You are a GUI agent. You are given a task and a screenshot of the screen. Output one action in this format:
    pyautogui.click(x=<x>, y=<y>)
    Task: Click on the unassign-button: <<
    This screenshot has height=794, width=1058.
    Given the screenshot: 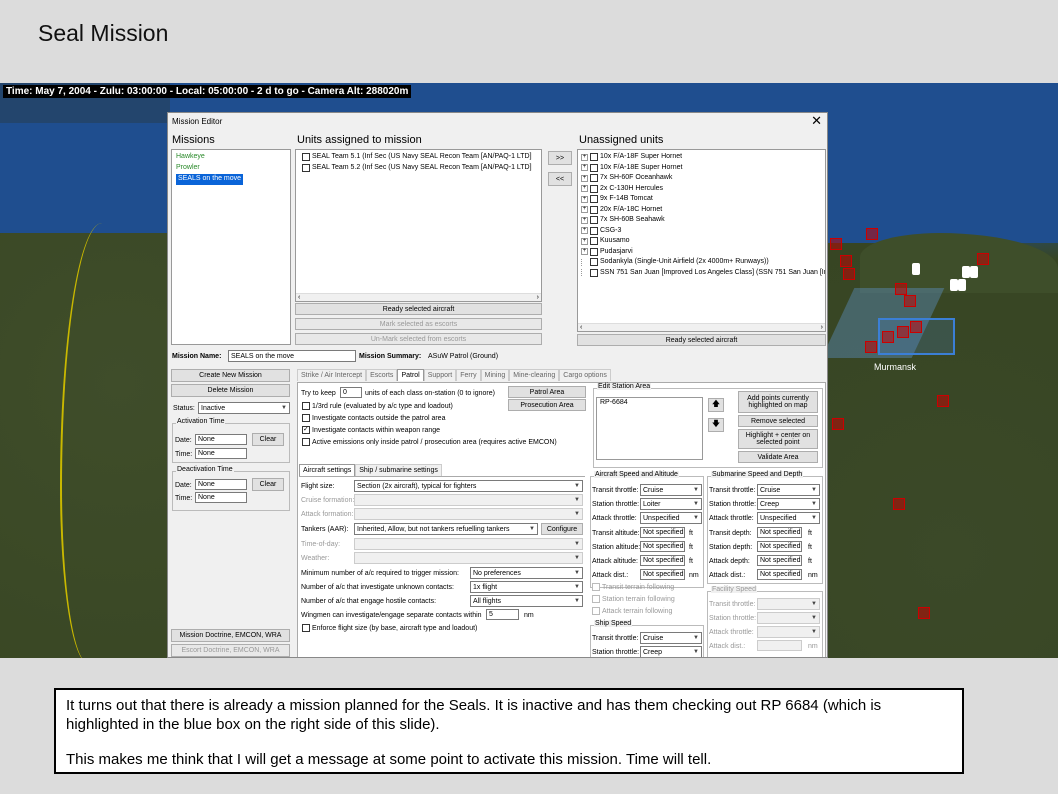 What is the action you would take?
    pyautogui.click(x=560, y=179)
    